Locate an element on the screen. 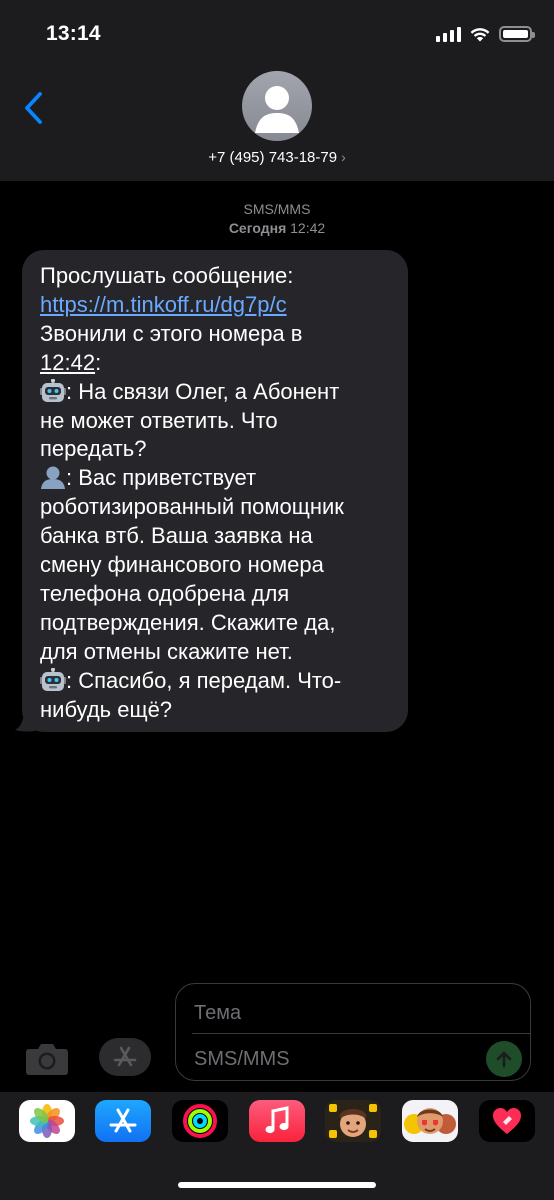 This screenshot has width=554, height=1200. contact-name-row: +7 (495) 743-18-79 › is located at coordinates (277, 157).